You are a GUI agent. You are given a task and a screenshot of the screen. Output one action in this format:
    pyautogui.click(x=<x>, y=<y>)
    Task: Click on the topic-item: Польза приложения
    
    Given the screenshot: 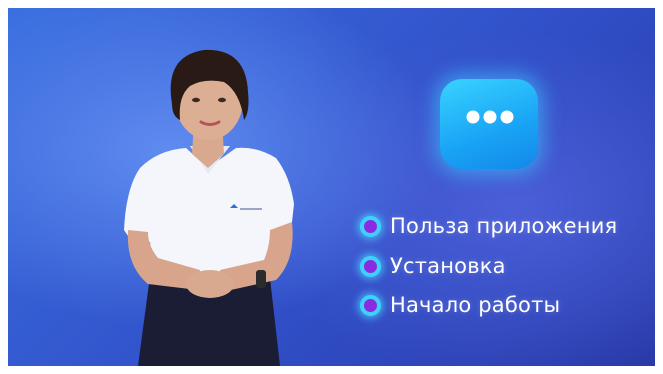 What is the action you would take?
    pyautogui.click(x=488, y=226)
    